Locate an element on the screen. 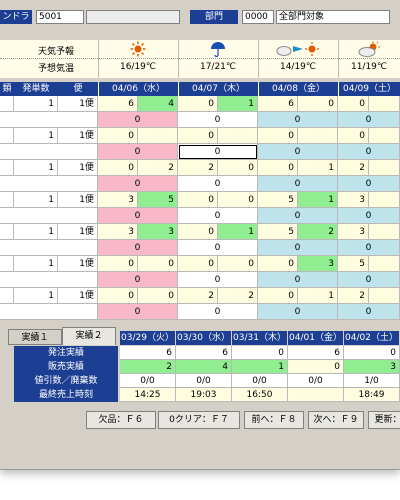 This screenshot has width=400, height=500. order-qty-cell: 5 is located at coordinates (158, 200).